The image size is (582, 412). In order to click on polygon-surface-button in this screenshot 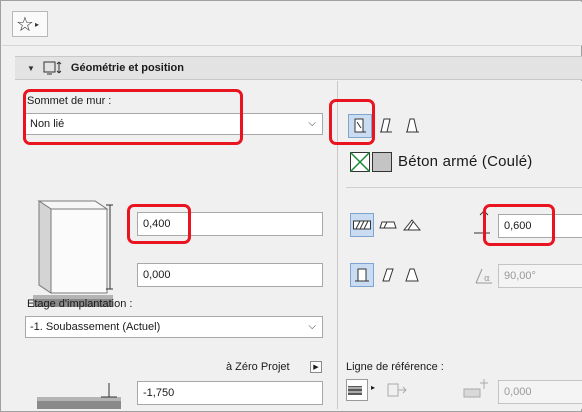, I will do `click(412, 225)`.